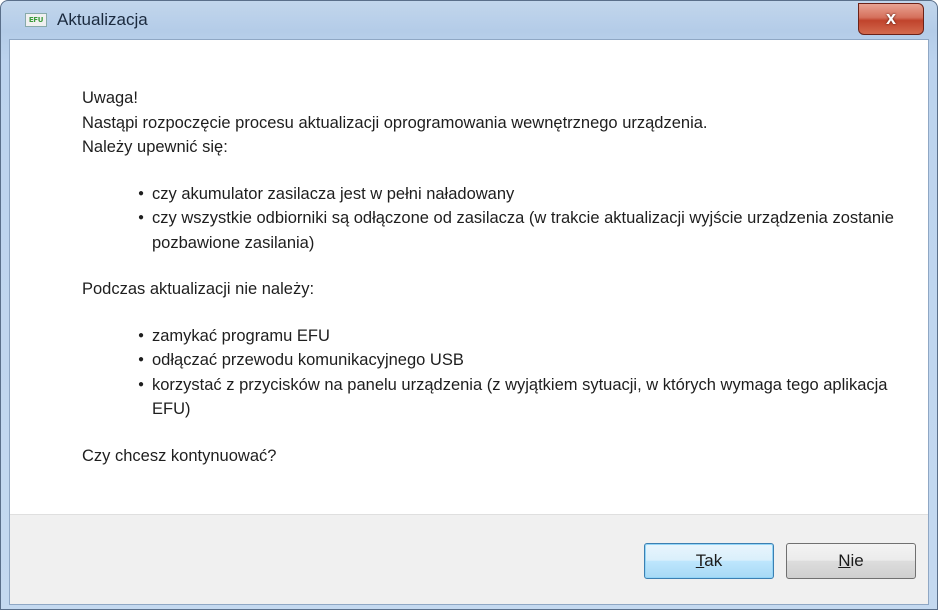 This screenshot has height=612, width=940. What do you see at coordinates (891, 19) in the screenshot?
I see `close-button: x` at bounding box center [891, 19].